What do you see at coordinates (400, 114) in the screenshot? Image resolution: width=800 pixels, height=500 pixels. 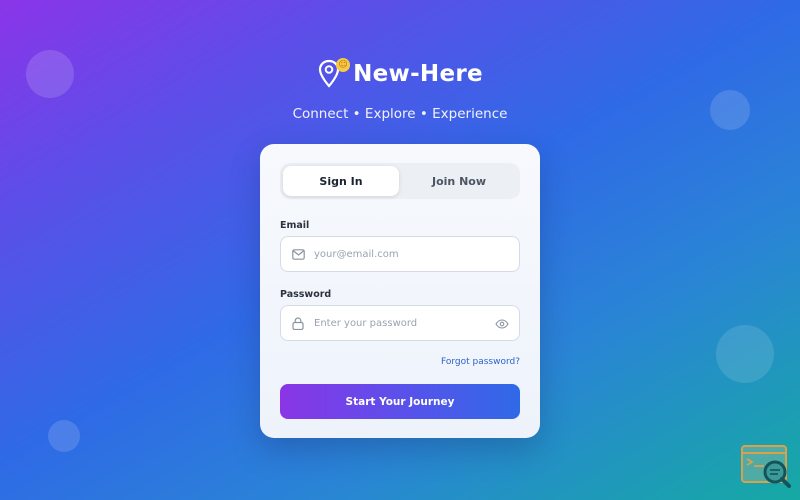 I see `tagline: Connect • Explore • Experience` at bounding box center [400, 114].